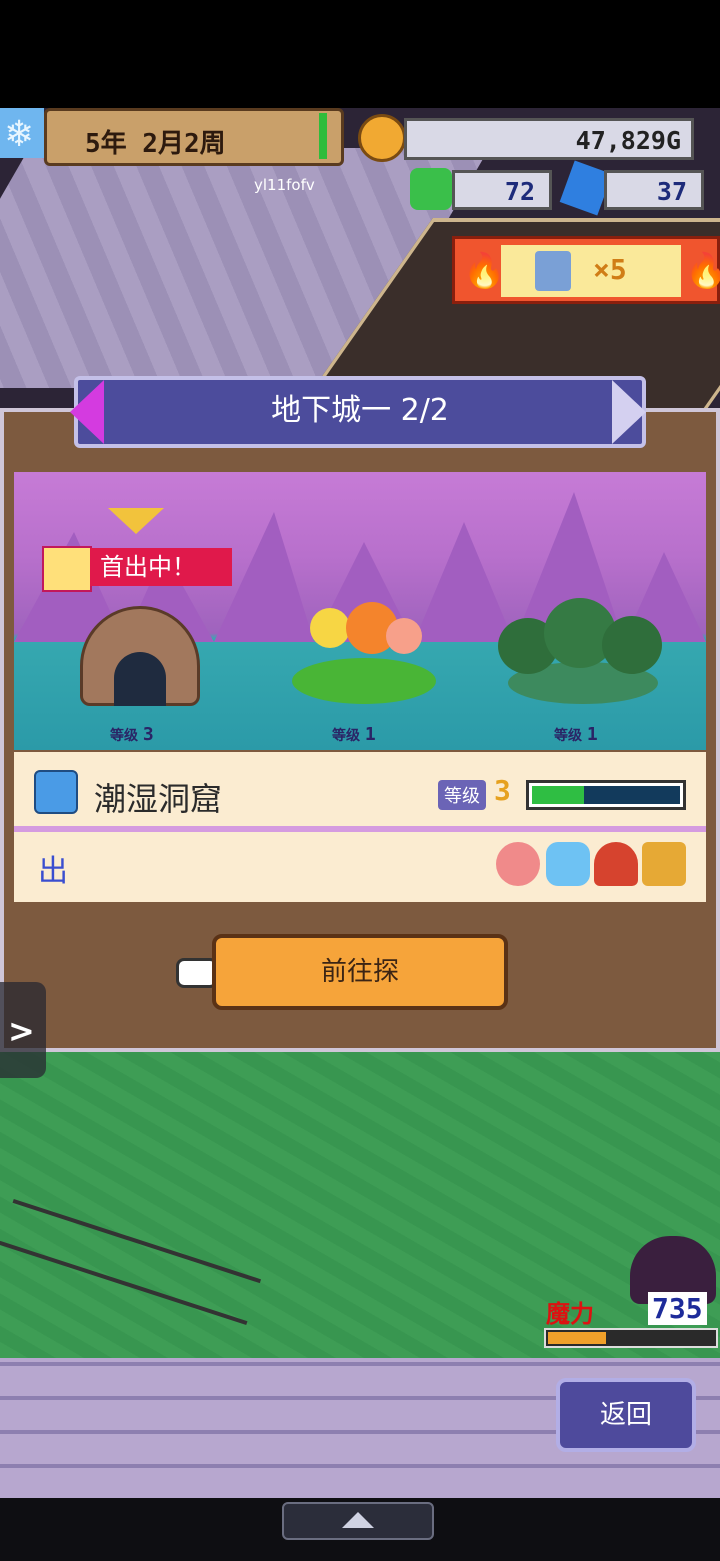 This screenshot has width=720, height=1561. Describe the element at coordinates (654, 190) in the screenshot. I see `crystal-counter: 37` at that location.